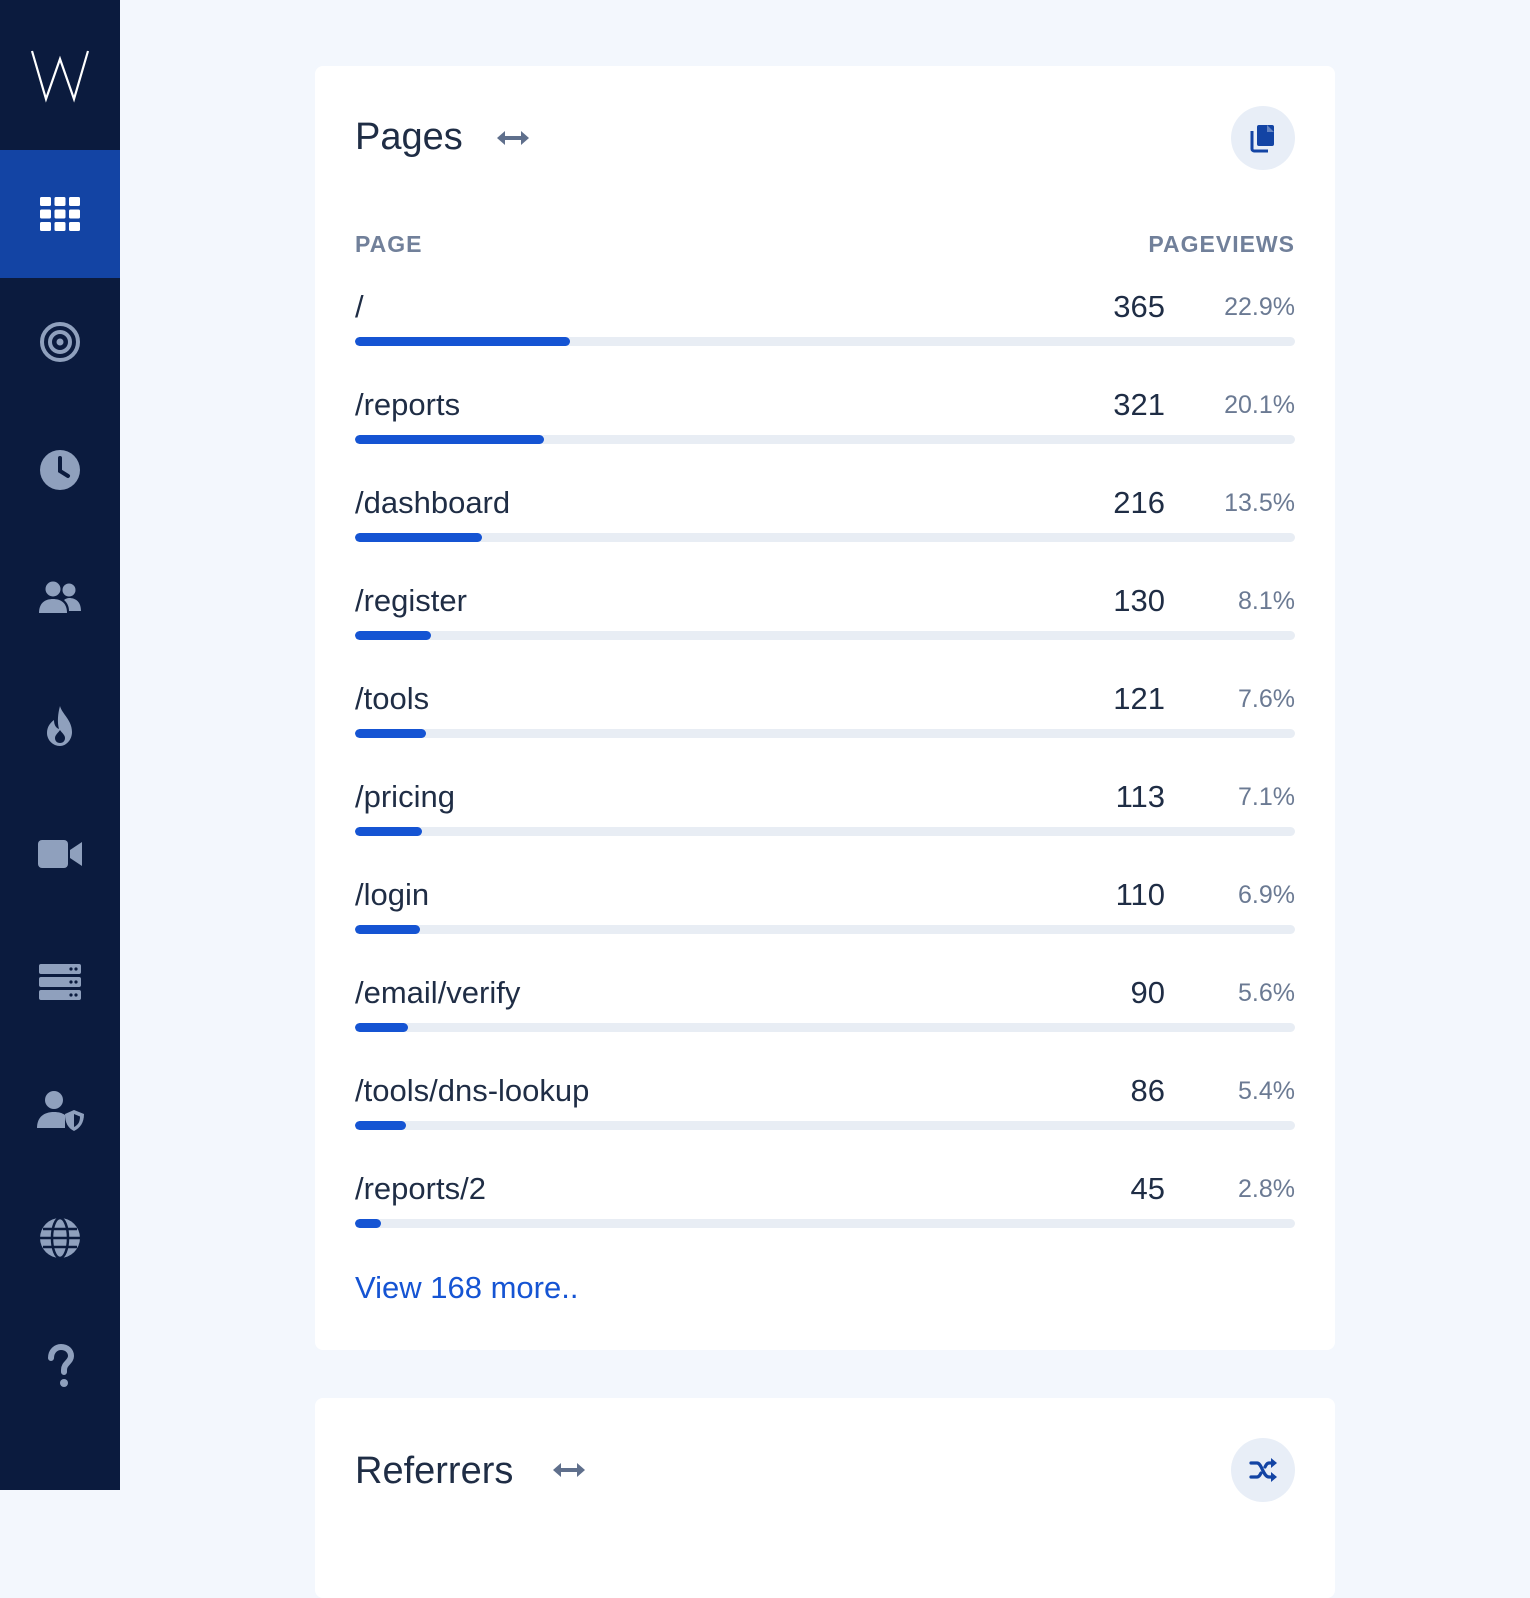  I want to click on nav-realtime, so click(60, 470).